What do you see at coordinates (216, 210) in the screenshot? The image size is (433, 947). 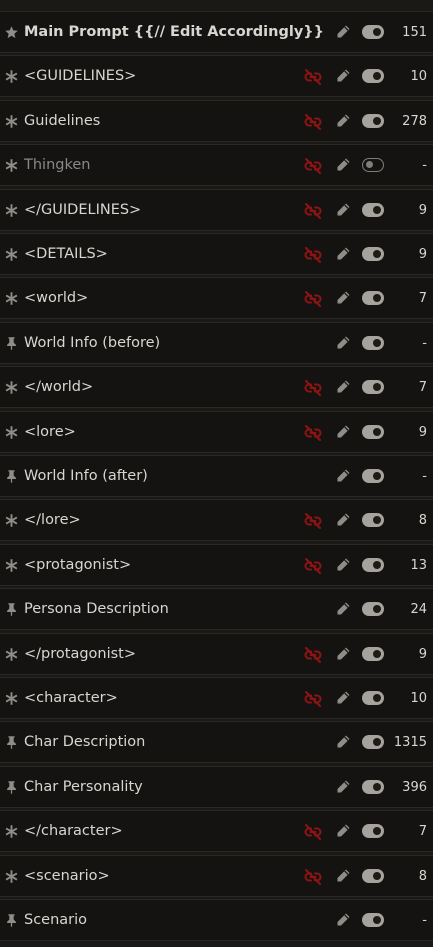 I see `prompt-row: </GUIDELINES> 9` at bounding box center [216, 210].